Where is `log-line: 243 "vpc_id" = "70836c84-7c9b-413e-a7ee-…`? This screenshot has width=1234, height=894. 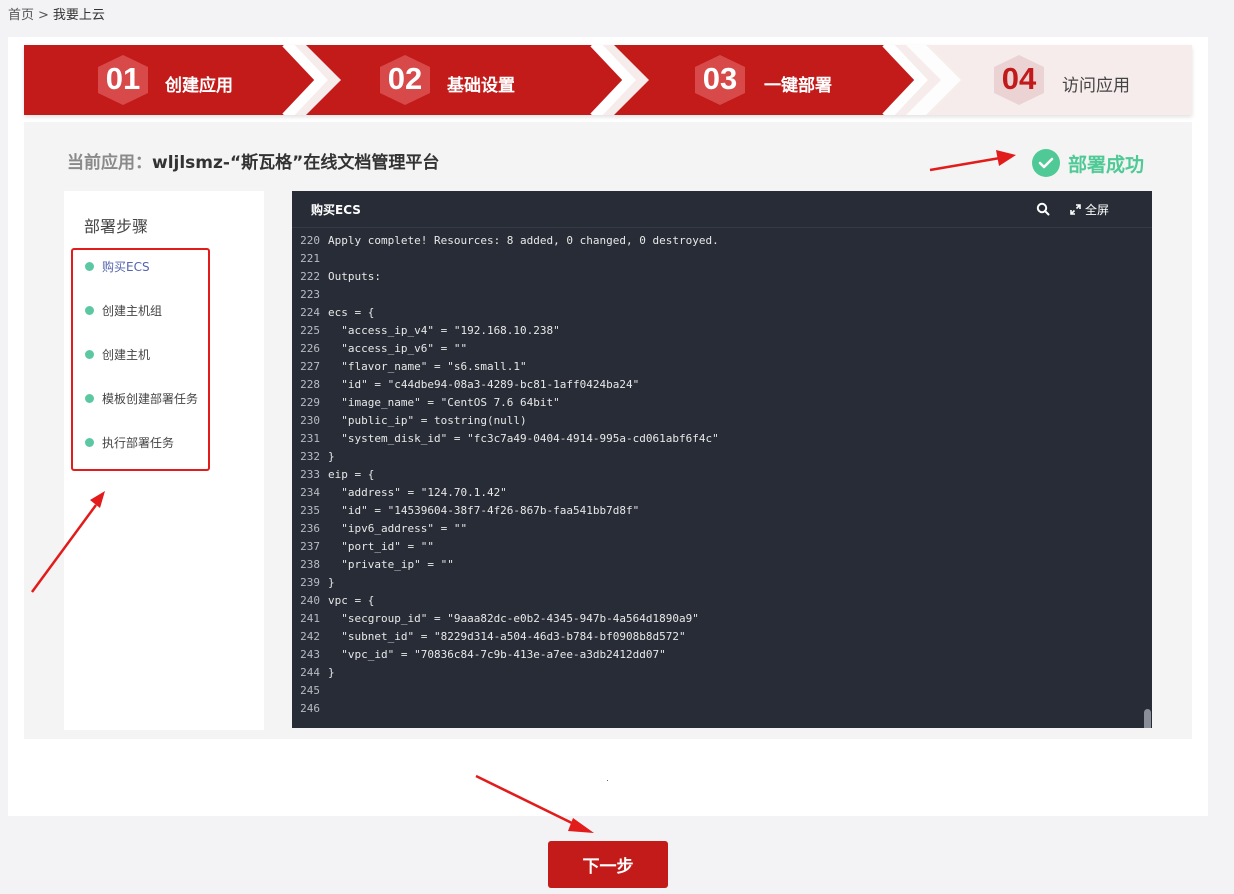 log-line: 243 "vpc_id" = "70836c84-7c9b-413e-a7ee-… is located at coordinates (714, 655).